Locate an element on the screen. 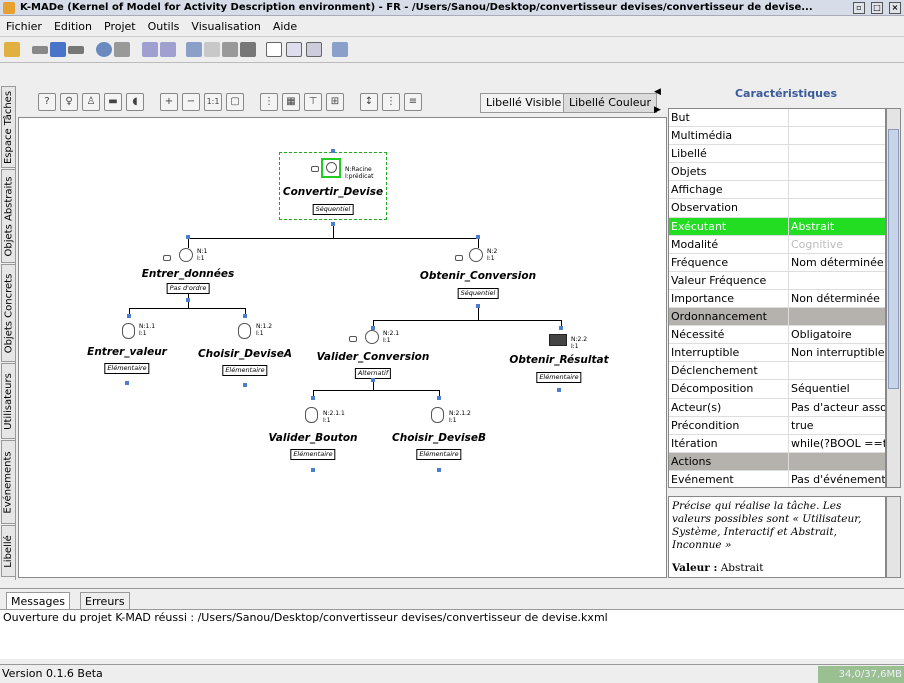 This screenshot has height=683, width=904. property-value: Pas d'événement a is located at coordinates (837, 479).